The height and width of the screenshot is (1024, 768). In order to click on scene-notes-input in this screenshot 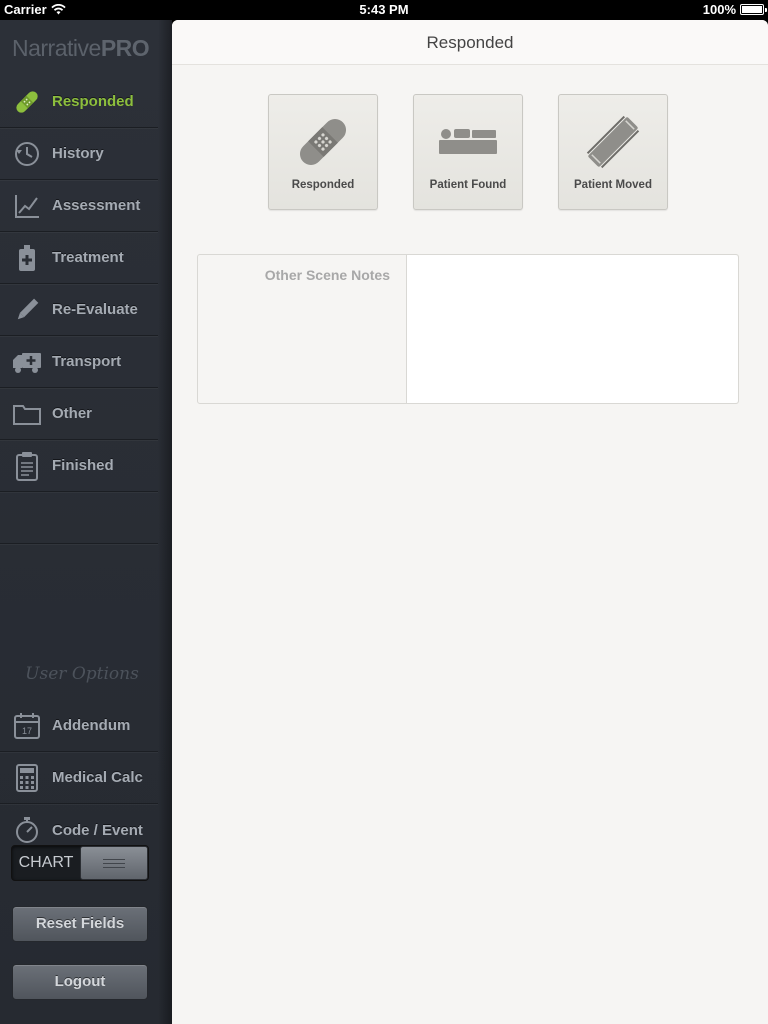, I will do `click(572, 329)`.